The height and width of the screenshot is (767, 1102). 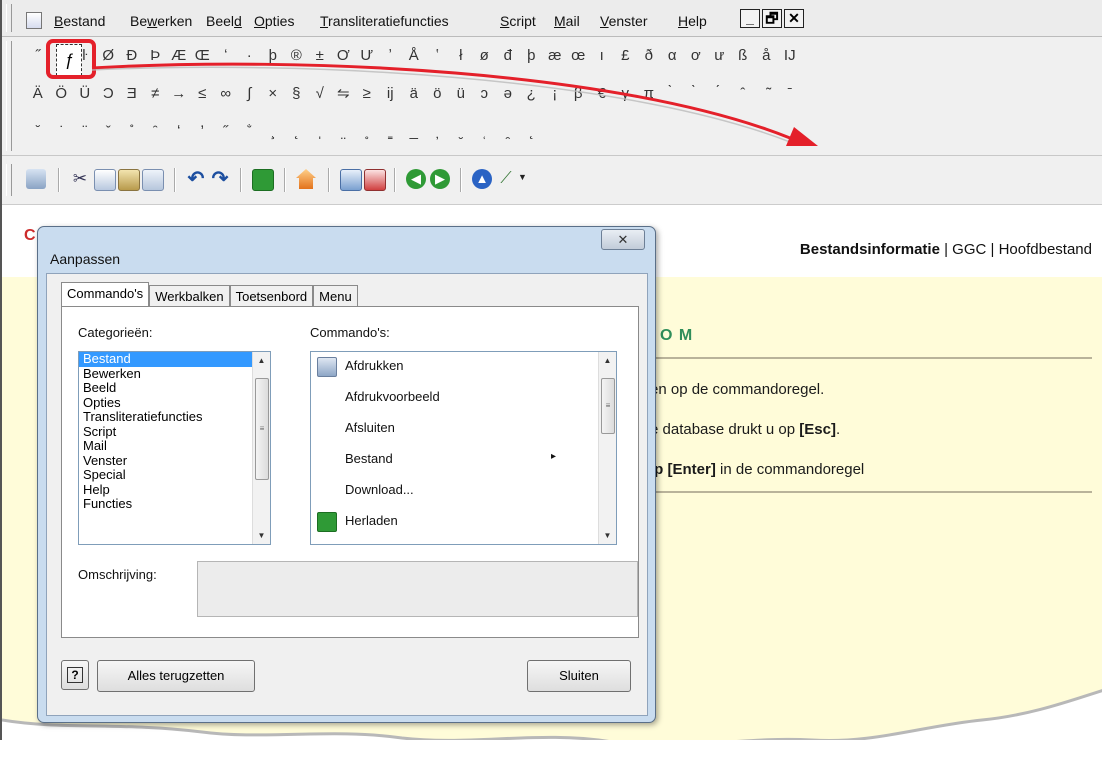 I want to click on menu-item: Help, so click(x=692, y=21).